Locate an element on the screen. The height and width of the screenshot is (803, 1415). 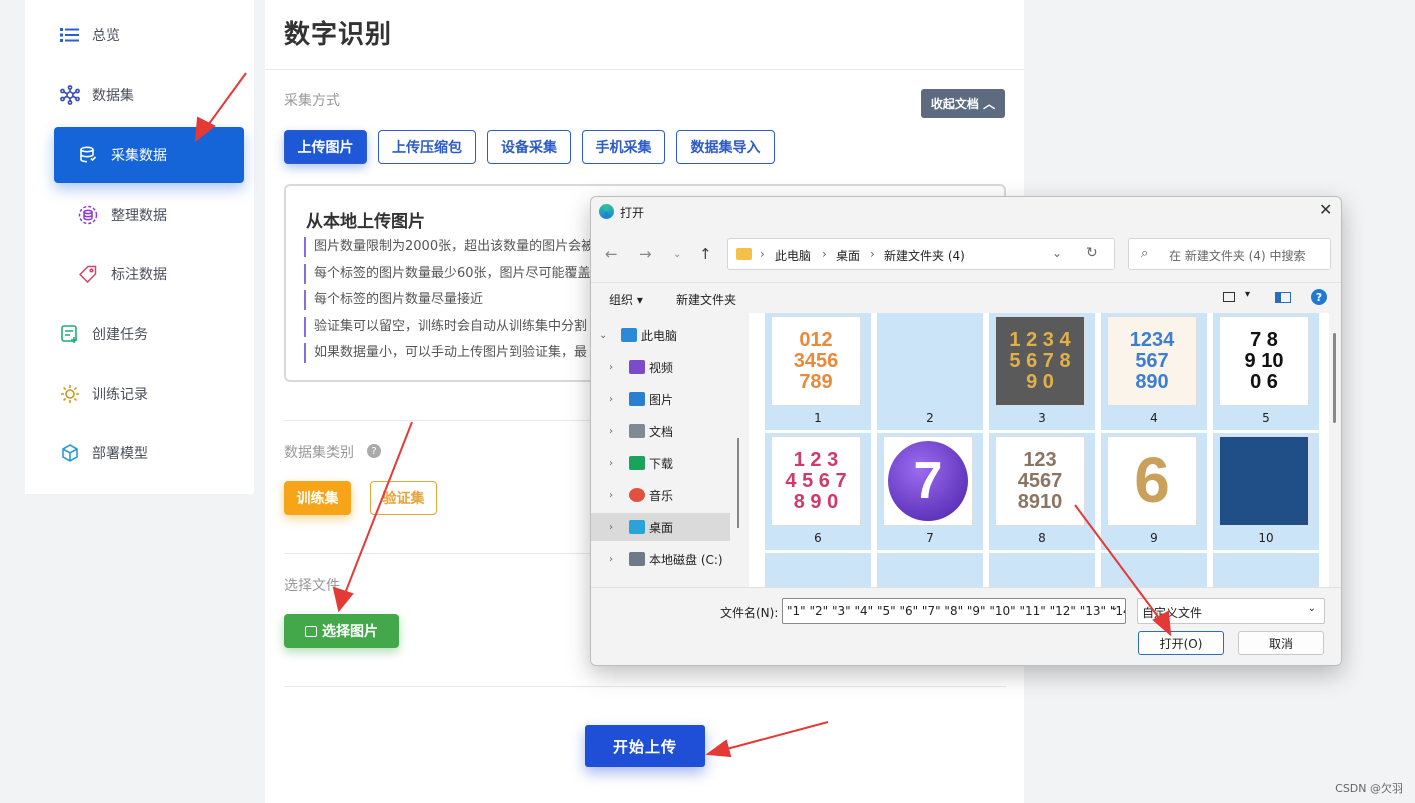
file-item: 1234 567 890 4 is located at coordinates (1154, 371).